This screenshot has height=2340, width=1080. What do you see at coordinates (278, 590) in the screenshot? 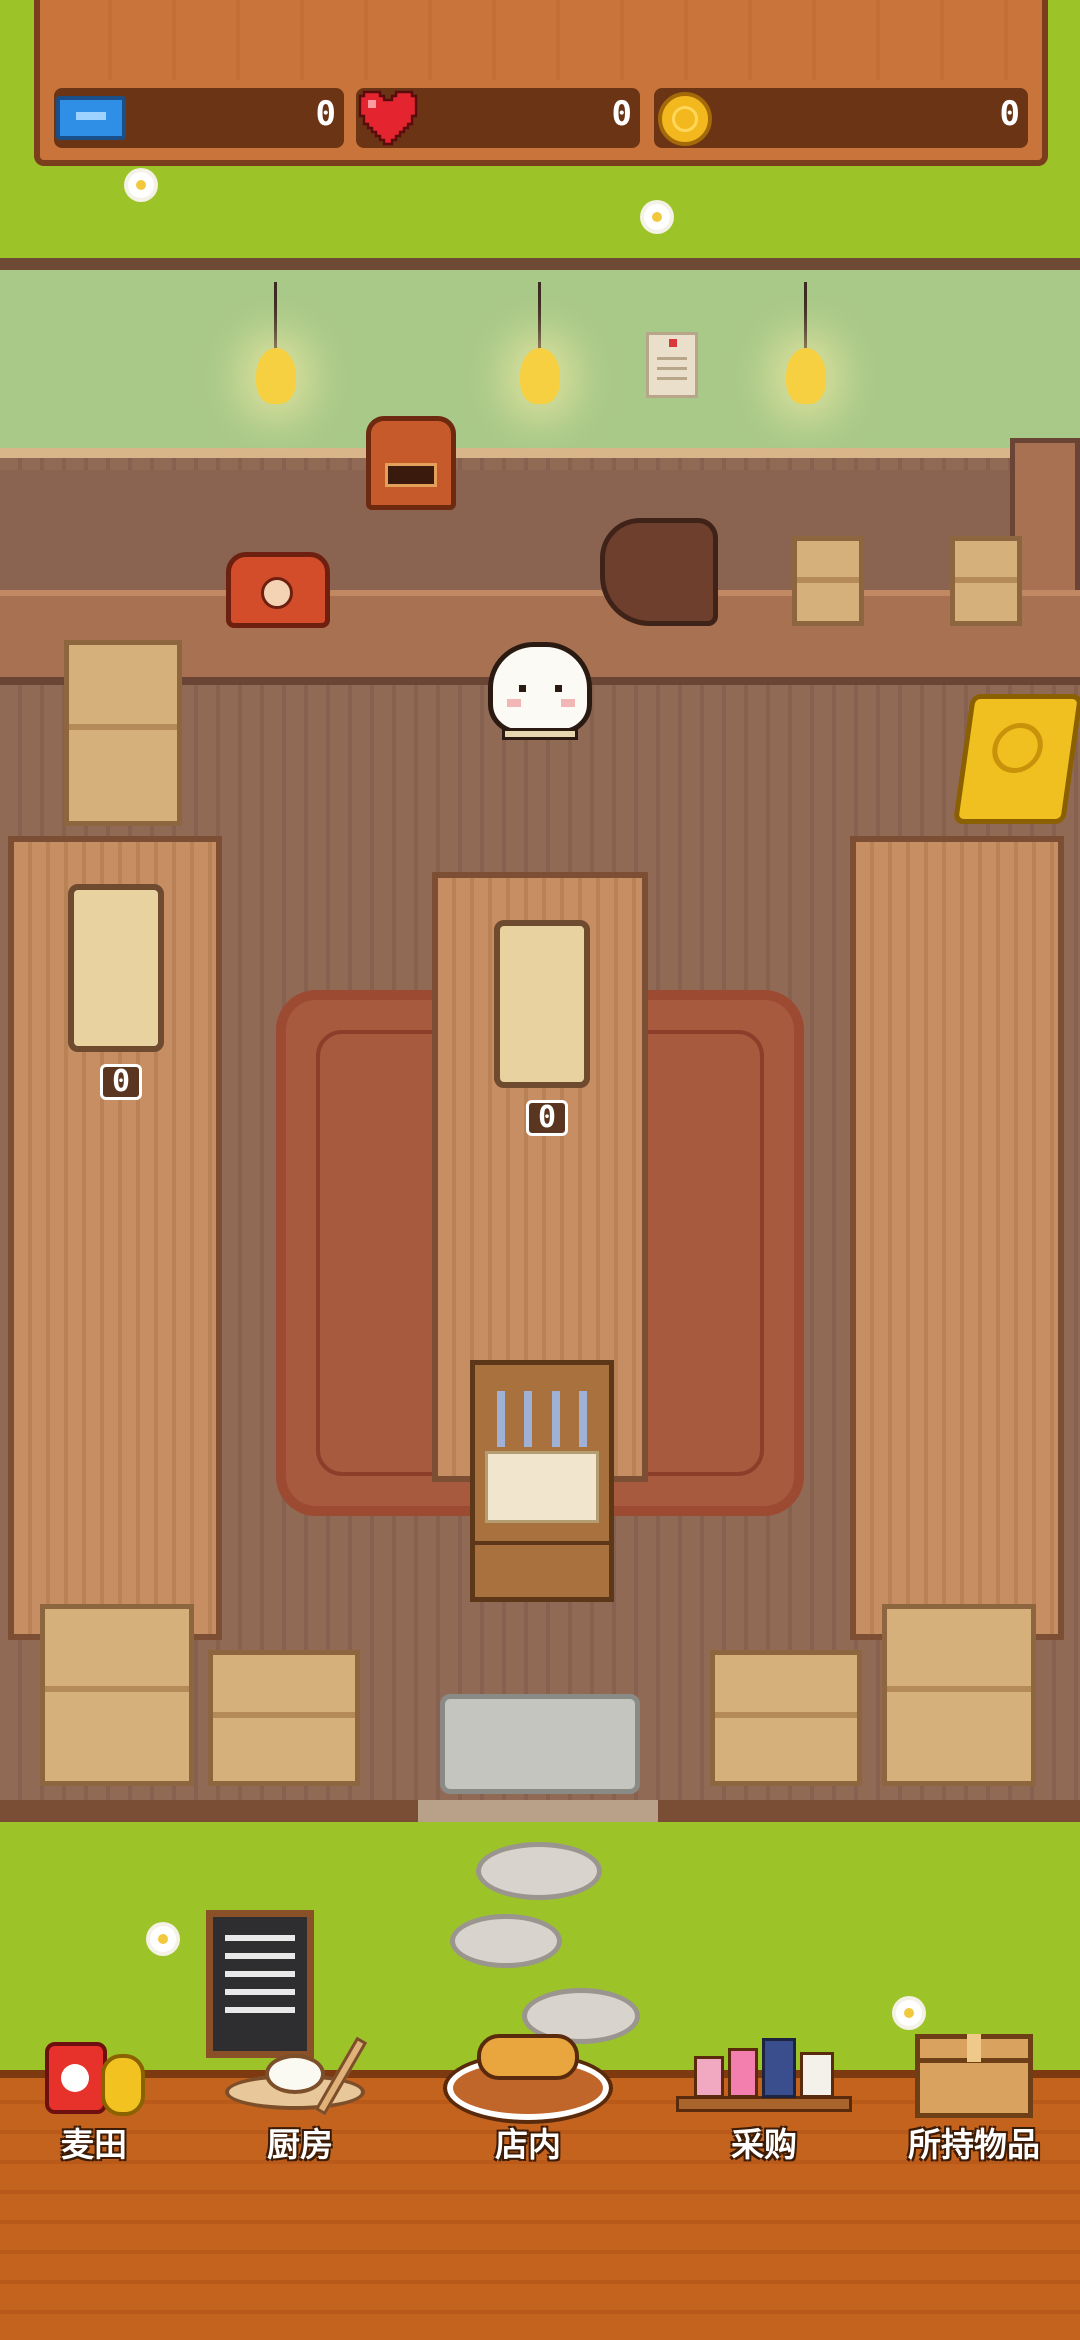
I see `telephone-icon` at bounding box center [278, 590].